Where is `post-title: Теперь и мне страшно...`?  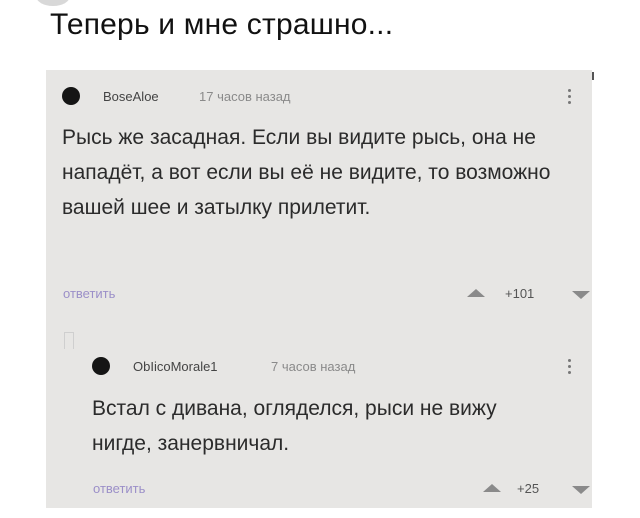
post-title: Теперь и мне страшно... is located at coordinates (222, 24).